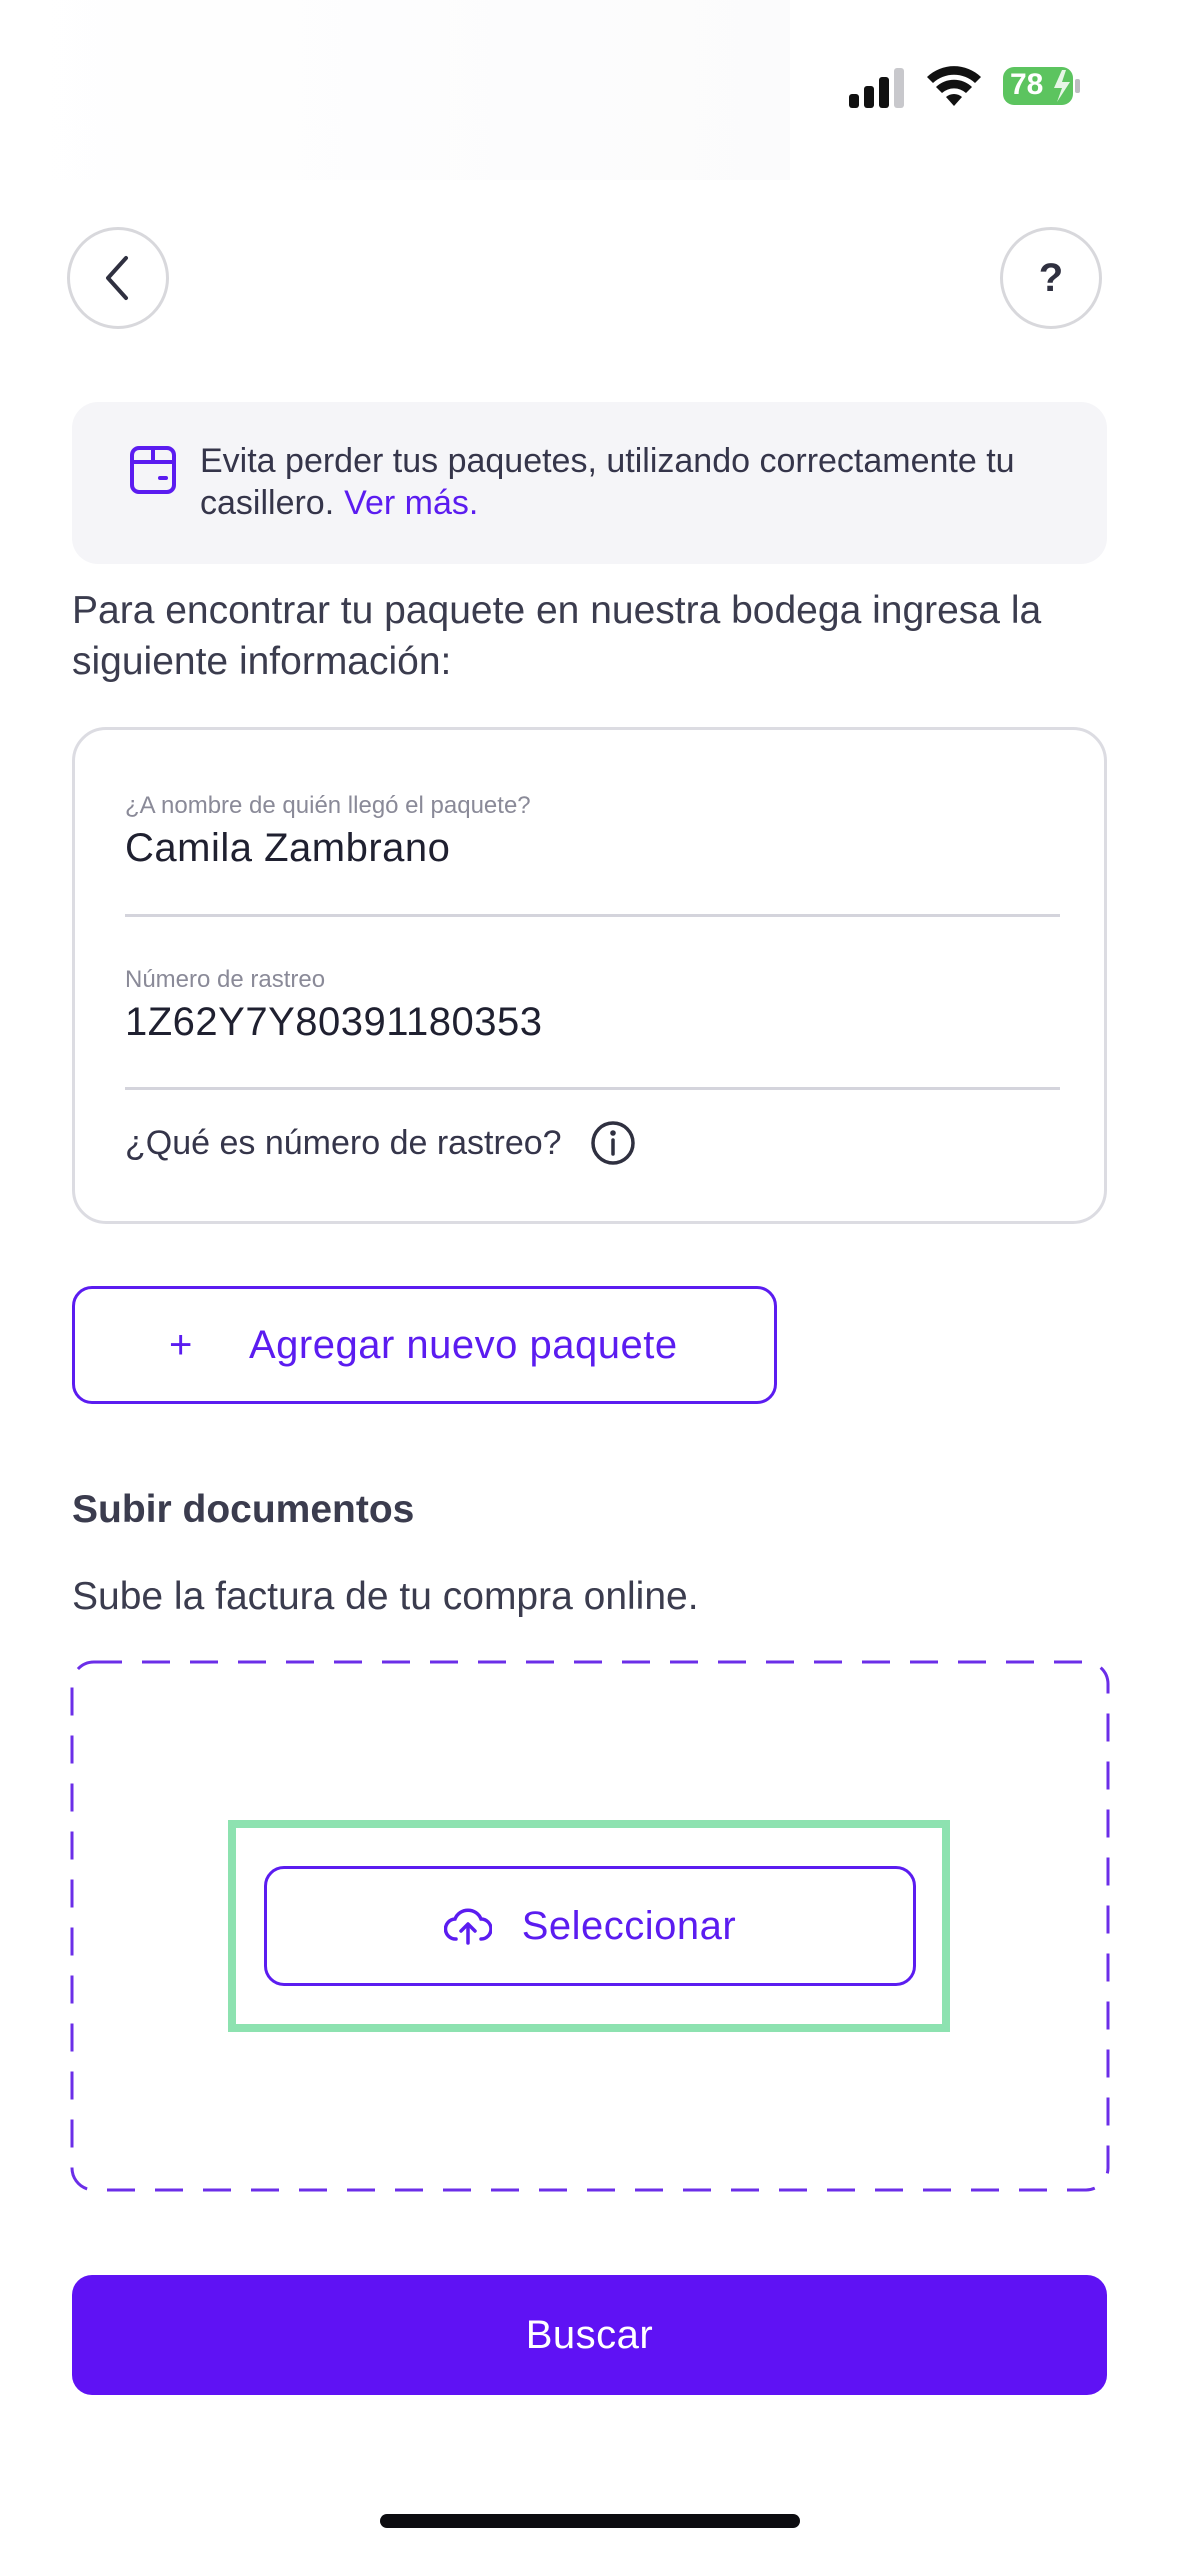 This screenshot has height=2556, width=1179. I want to click on select-file-button: Seleccionar, so click(590, 1926).